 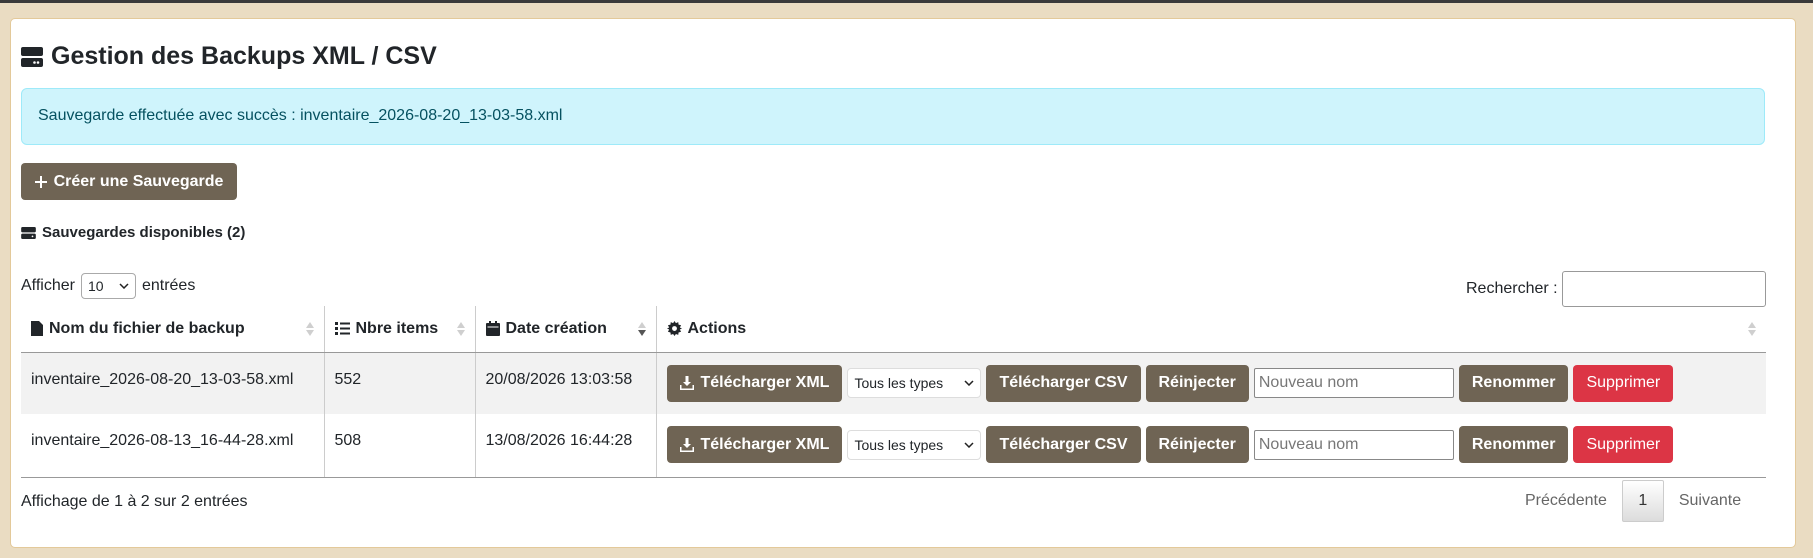 I want to click on gear-icon, so click(x=674, y=329).